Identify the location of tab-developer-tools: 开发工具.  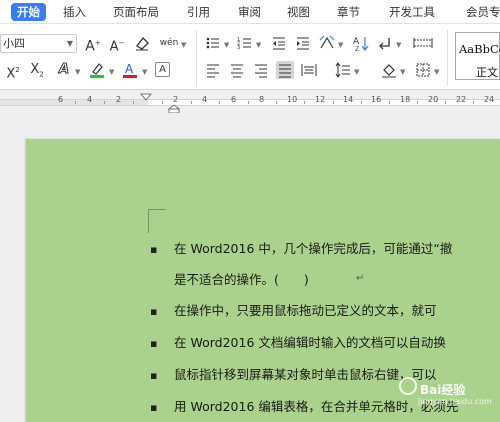
(412, 12).